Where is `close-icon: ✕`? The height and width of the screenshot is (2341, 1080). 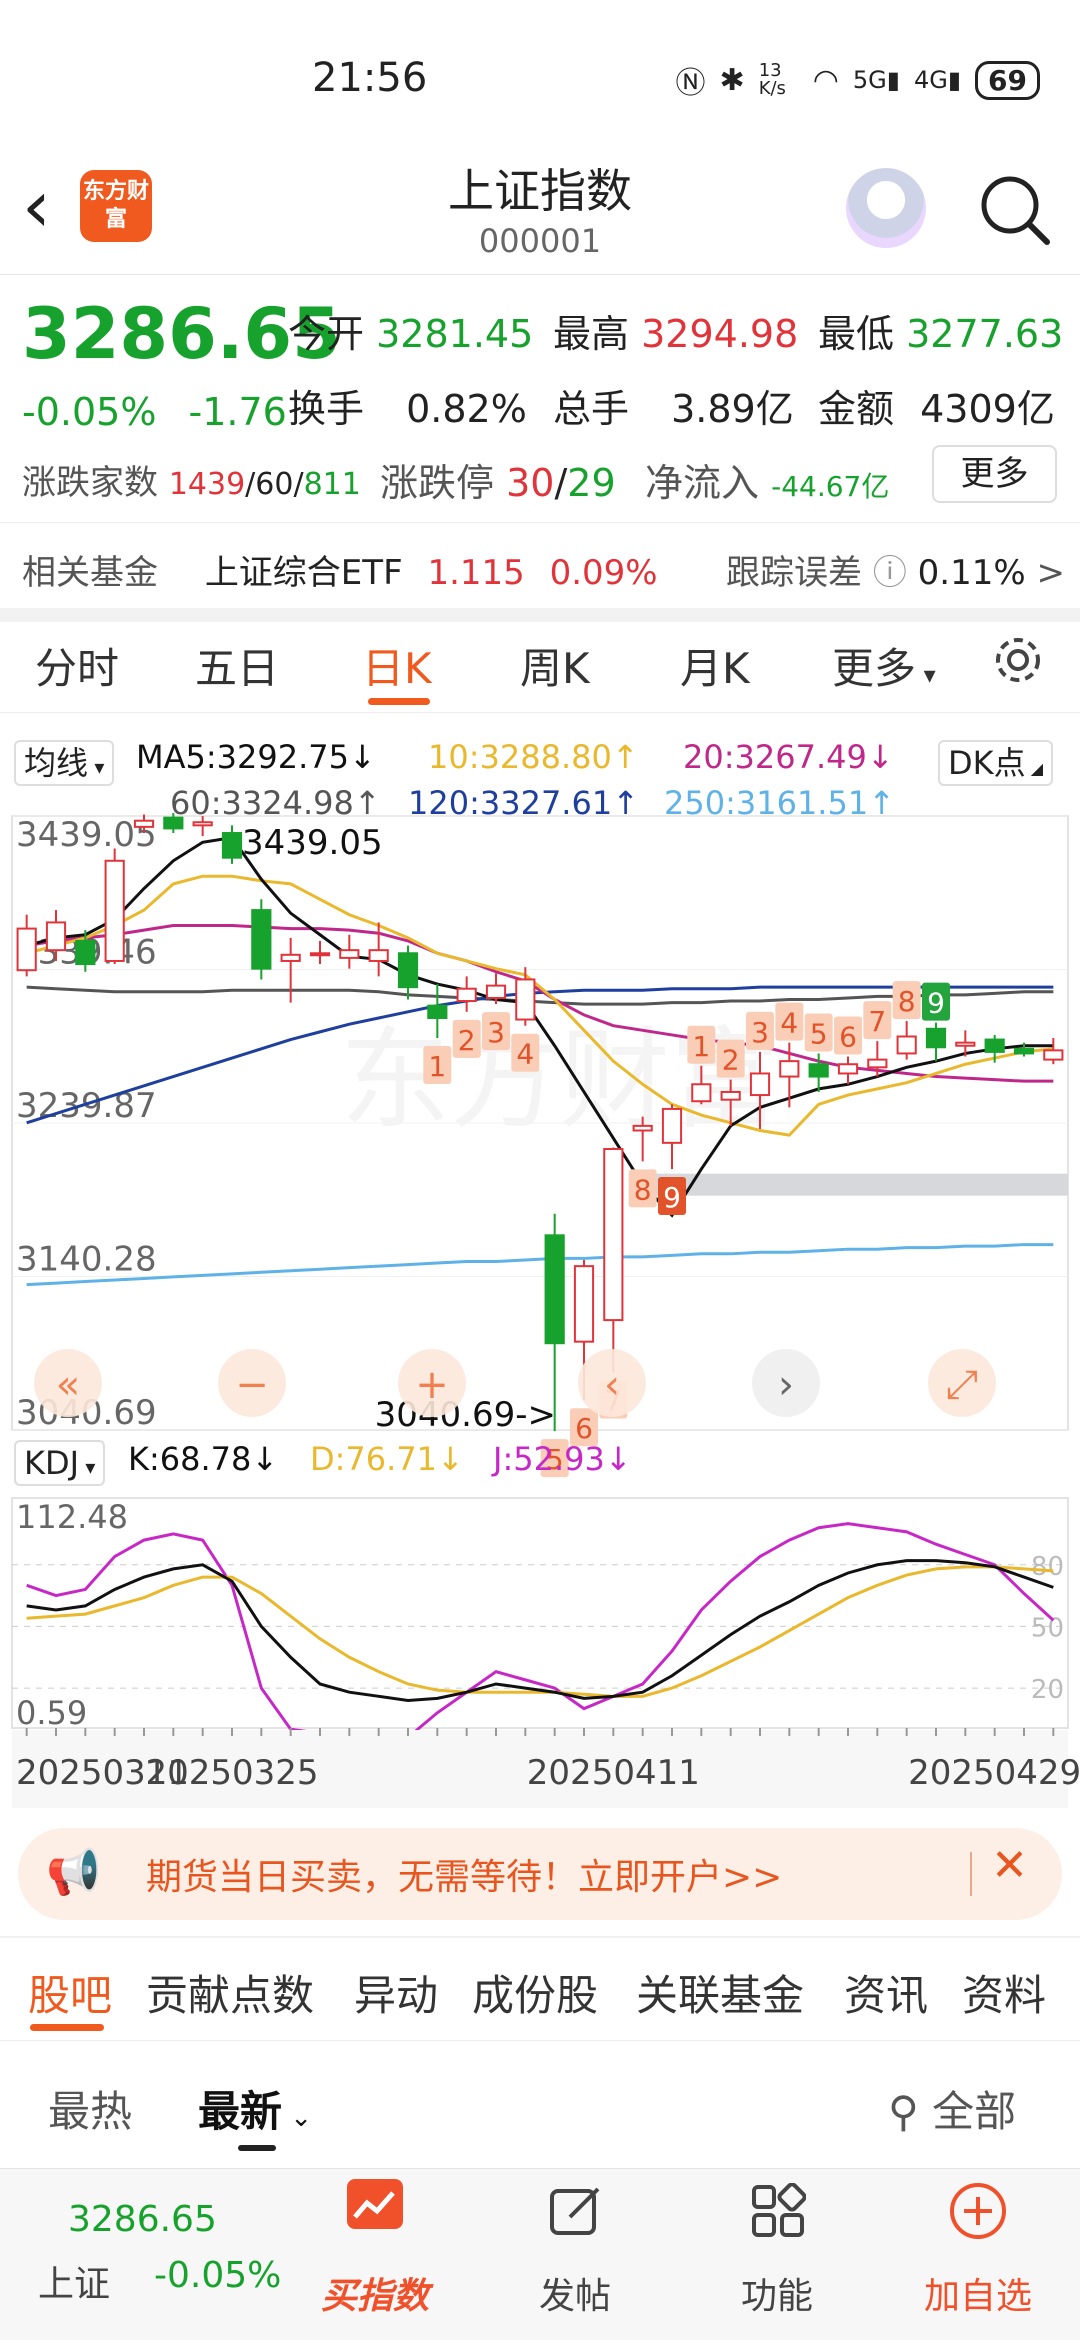 close-icon: ✕ is located at coordinates (1009, 1865).